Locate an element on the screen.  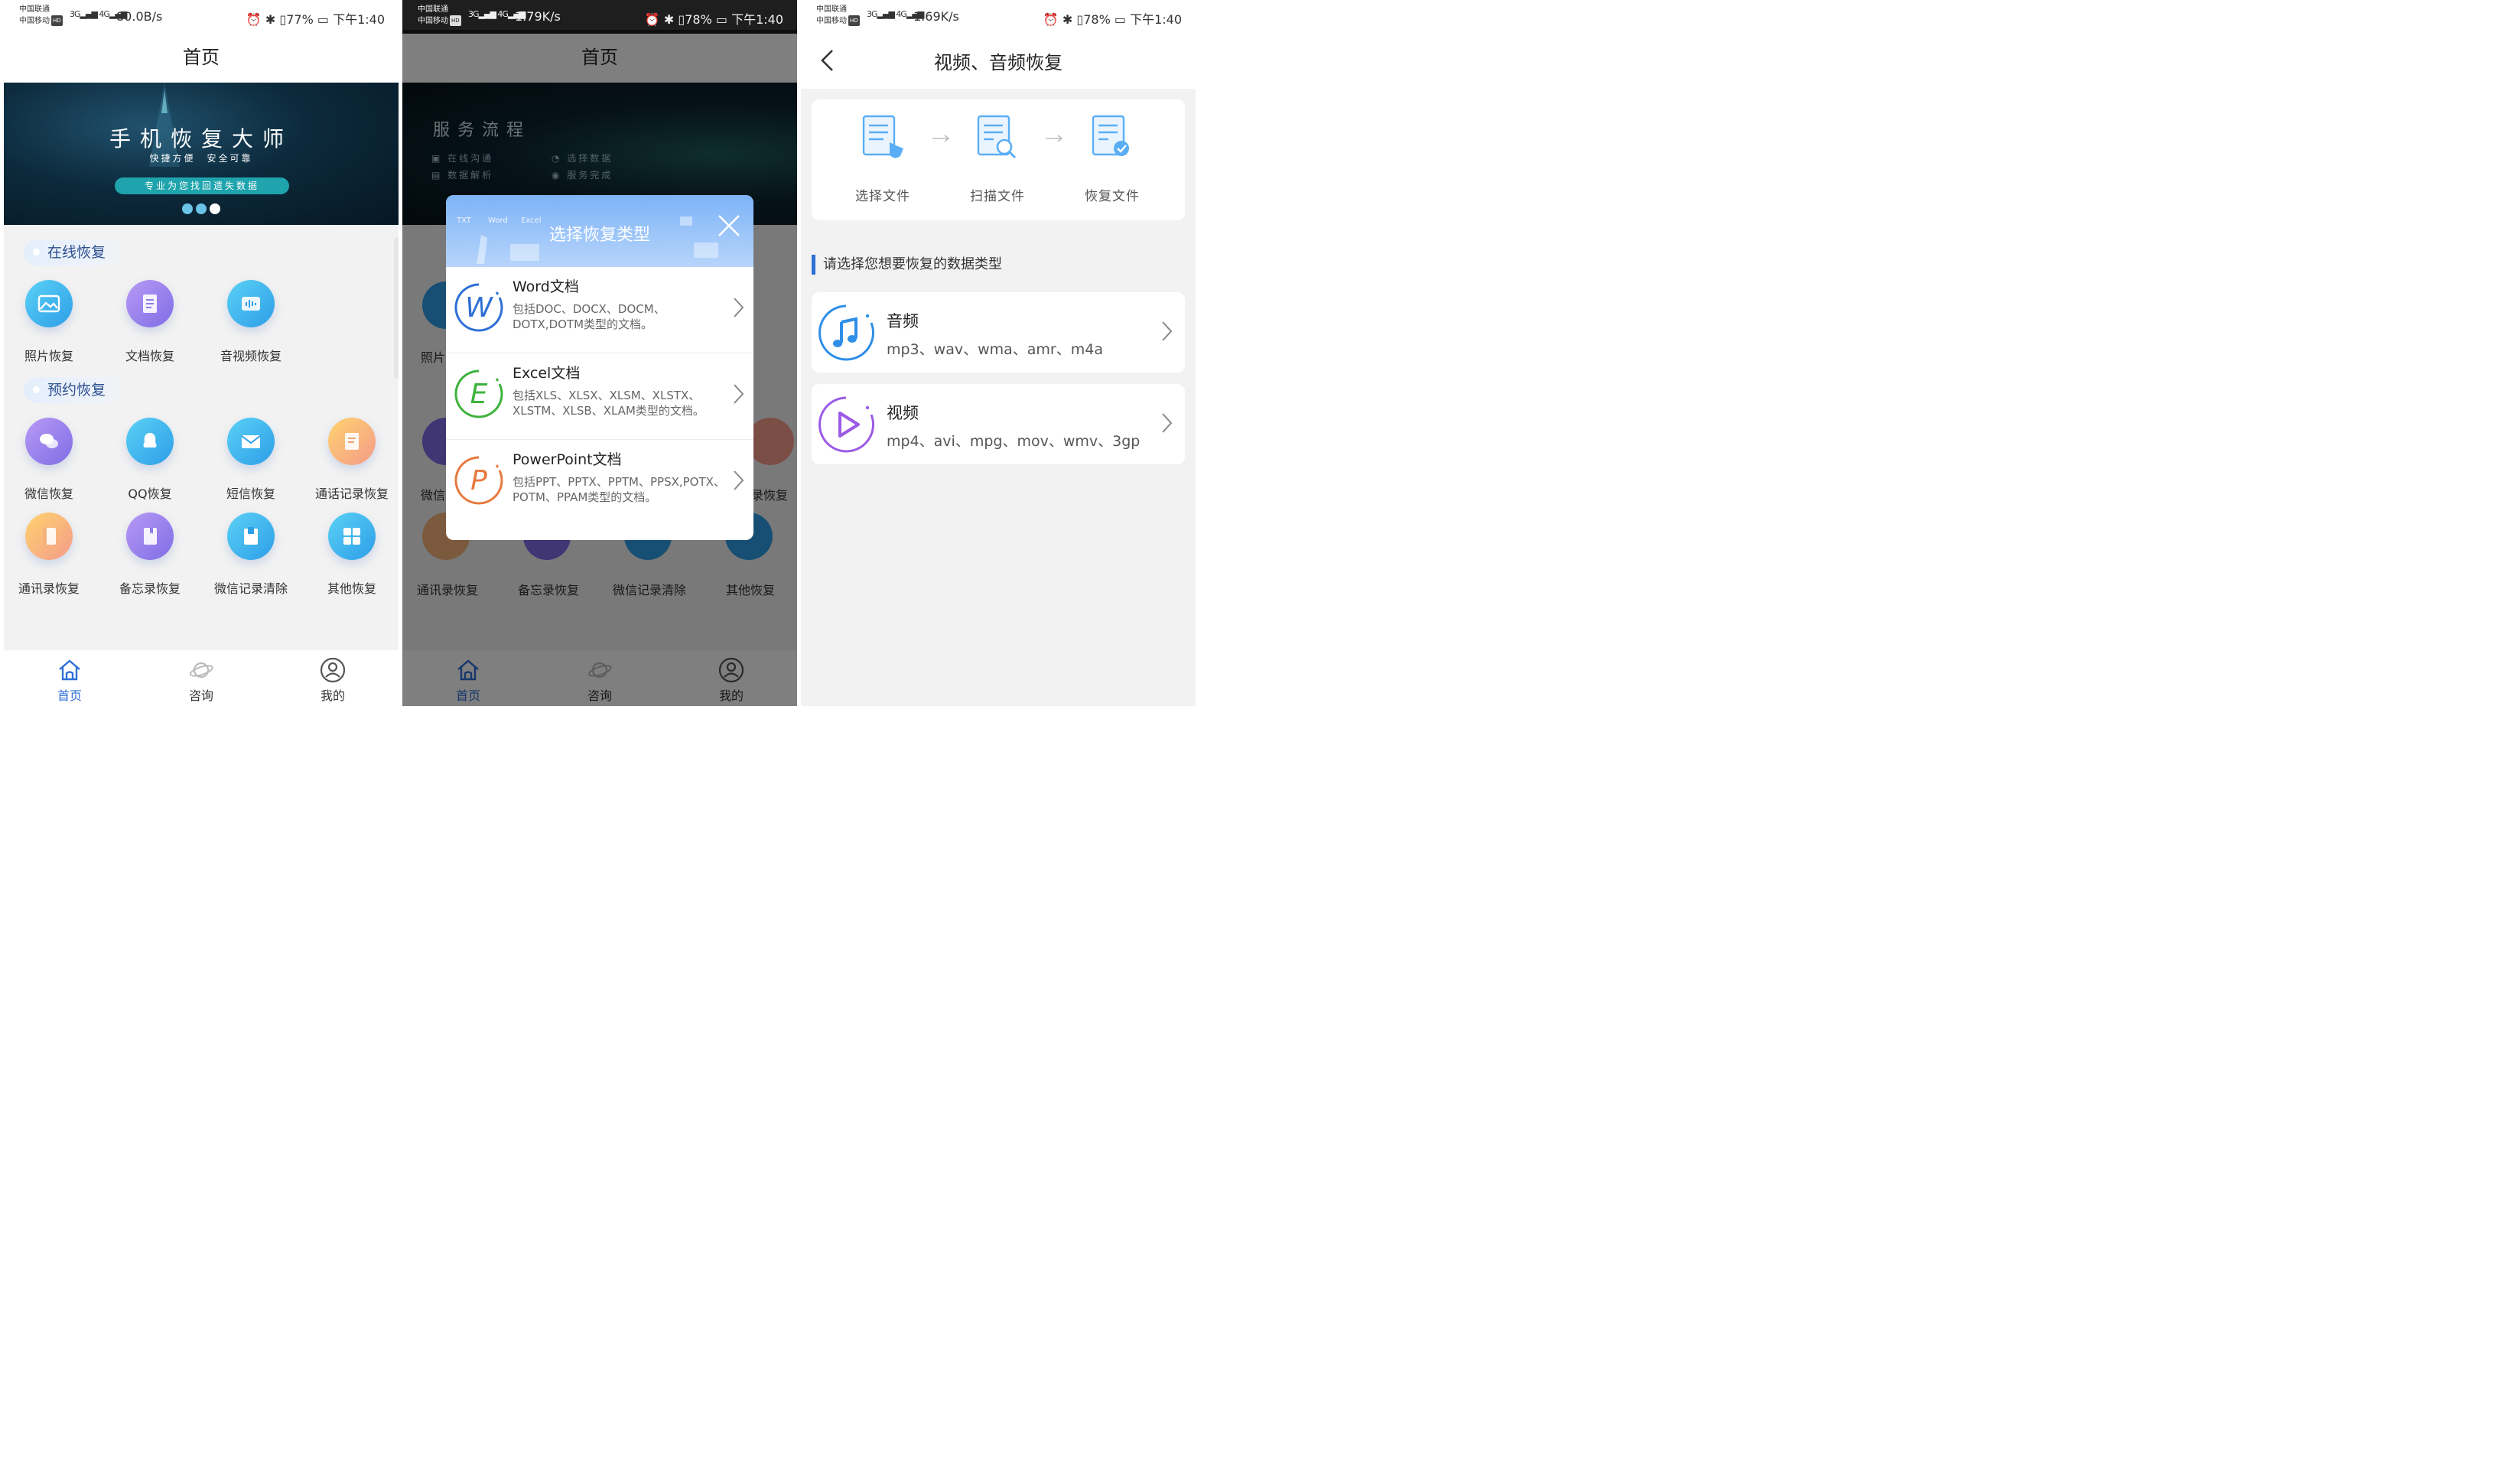
card-title: 视频 is located at coordinates (903, 413).